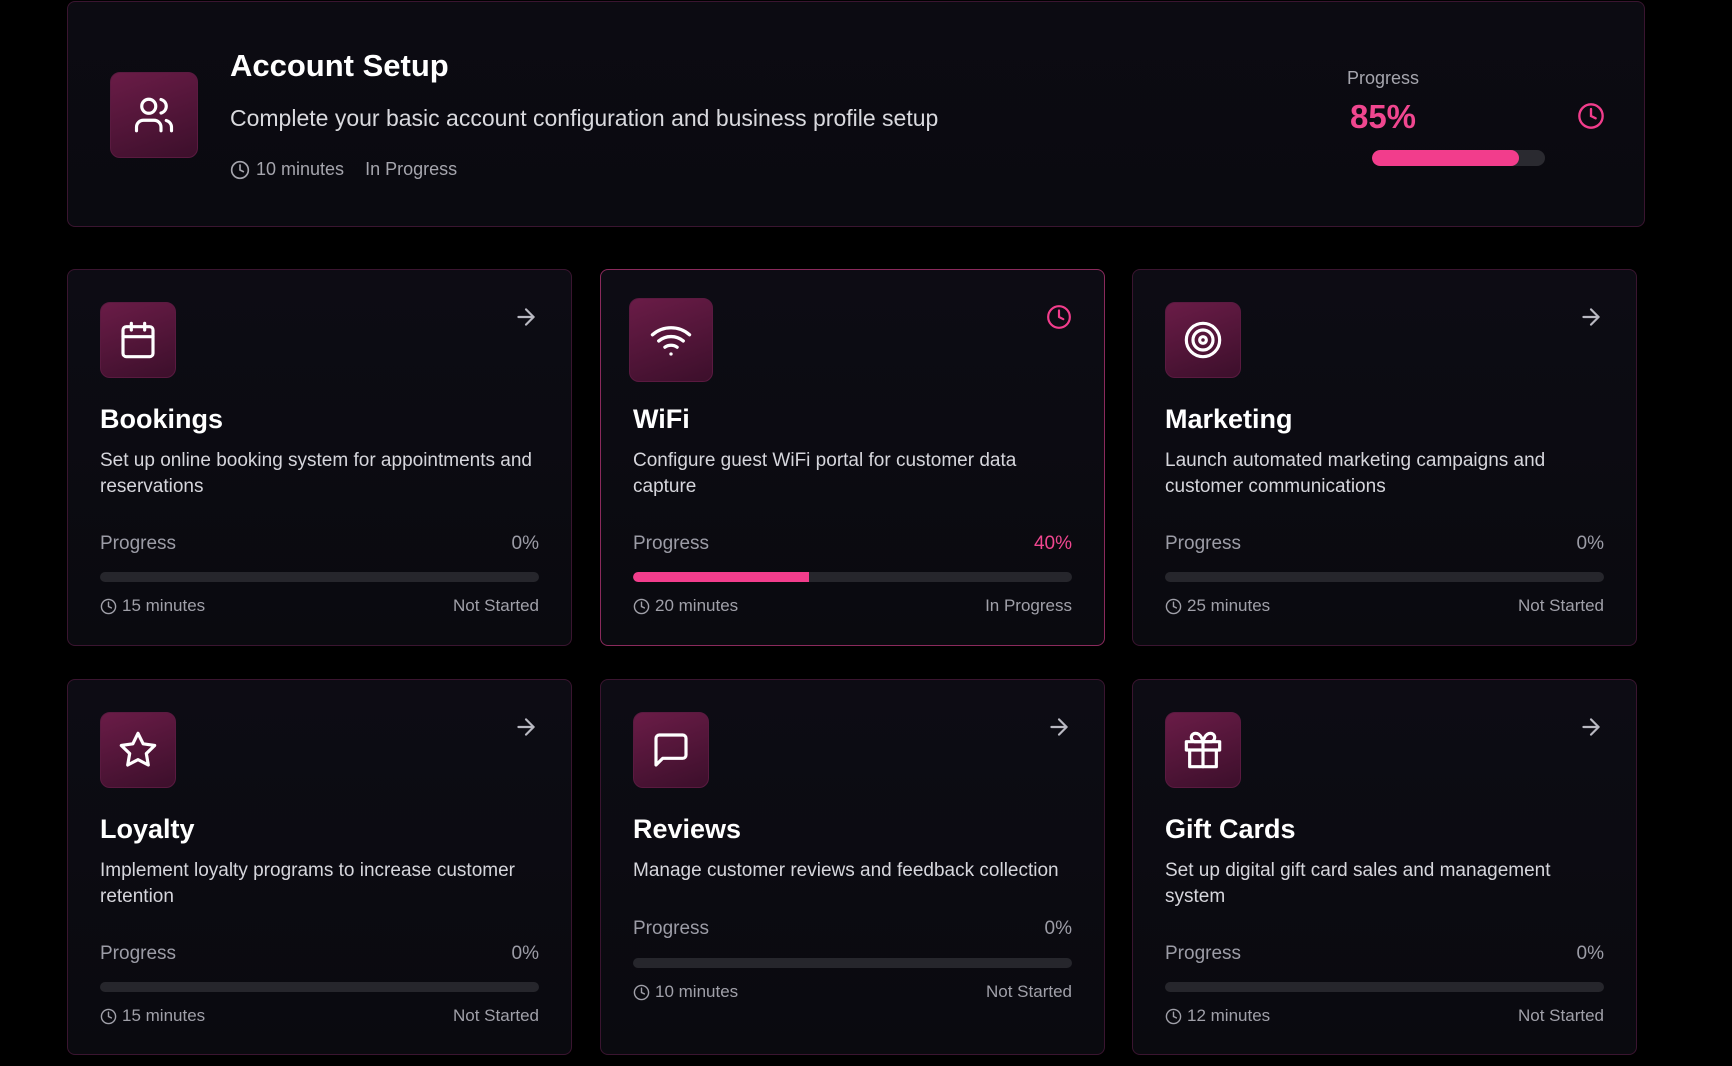  I want to click on card-duration-group: 10 minutes, so click(685, 992).